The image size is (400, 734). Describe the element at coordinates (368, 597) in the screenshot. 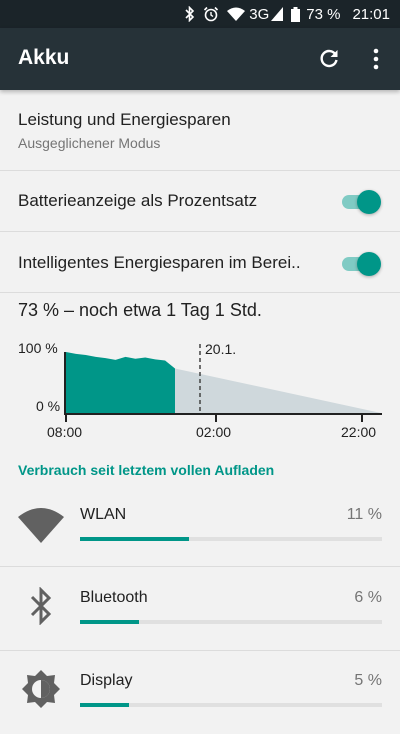

I see `usage-item-percent: 6 %` at that location.